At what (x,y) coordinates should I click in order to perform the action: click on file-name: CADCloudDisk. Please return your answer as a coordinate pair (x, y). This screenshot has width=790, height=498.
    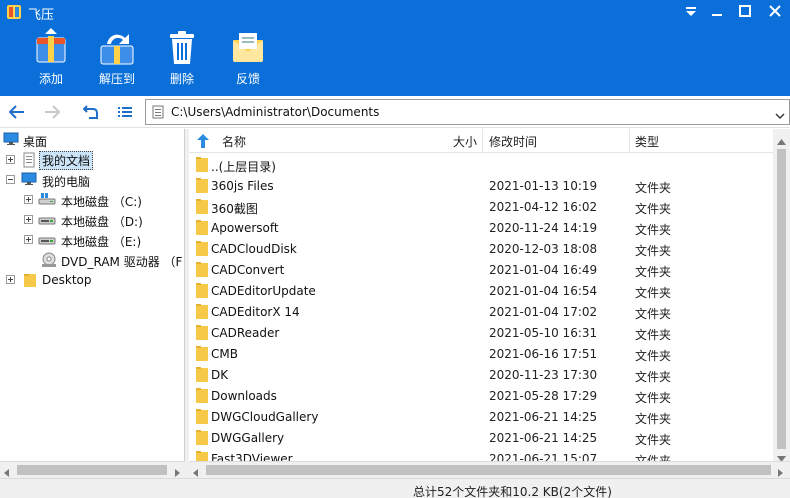
    Looking at the image, I should click on (254, 249).